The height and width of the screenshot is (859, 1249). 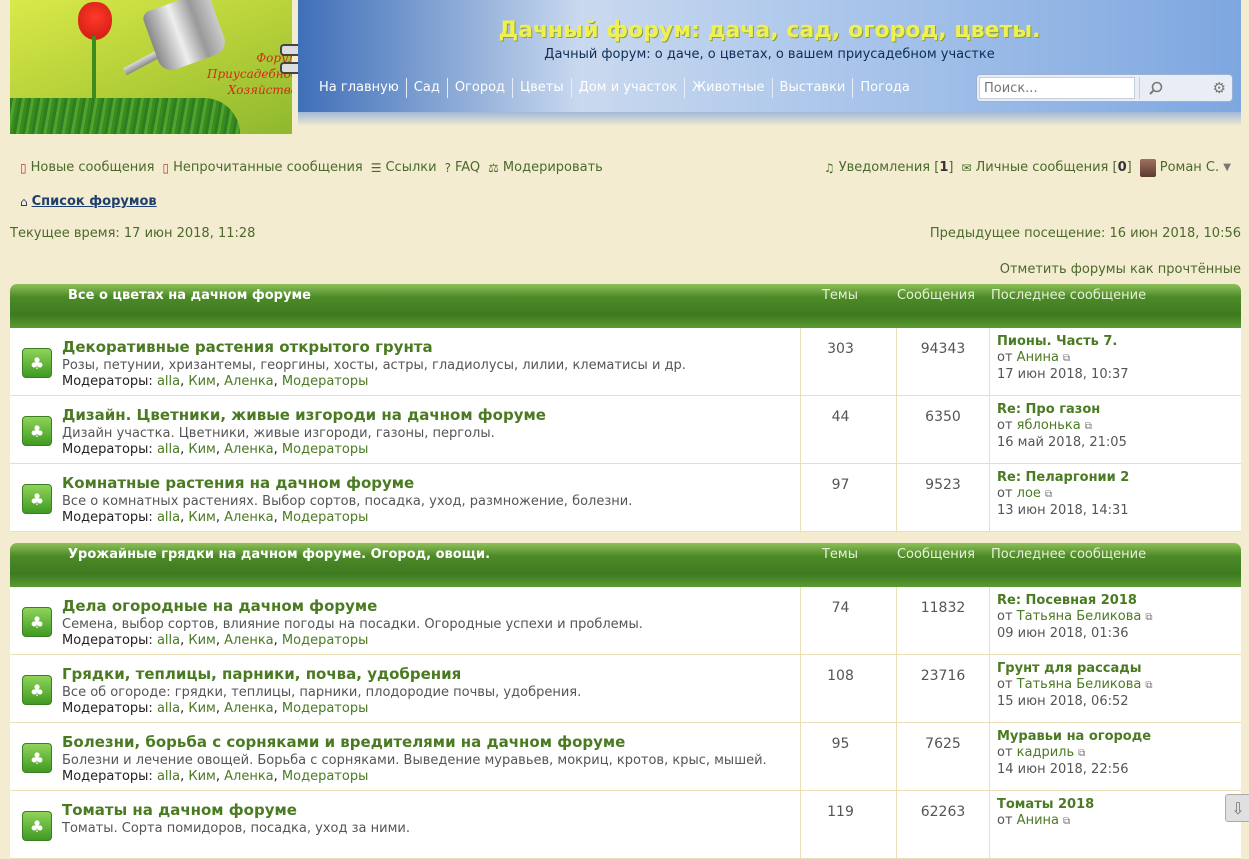 I want to click on new-posts-link: ▯ Новые сообщения, so click(x=87, y=168).